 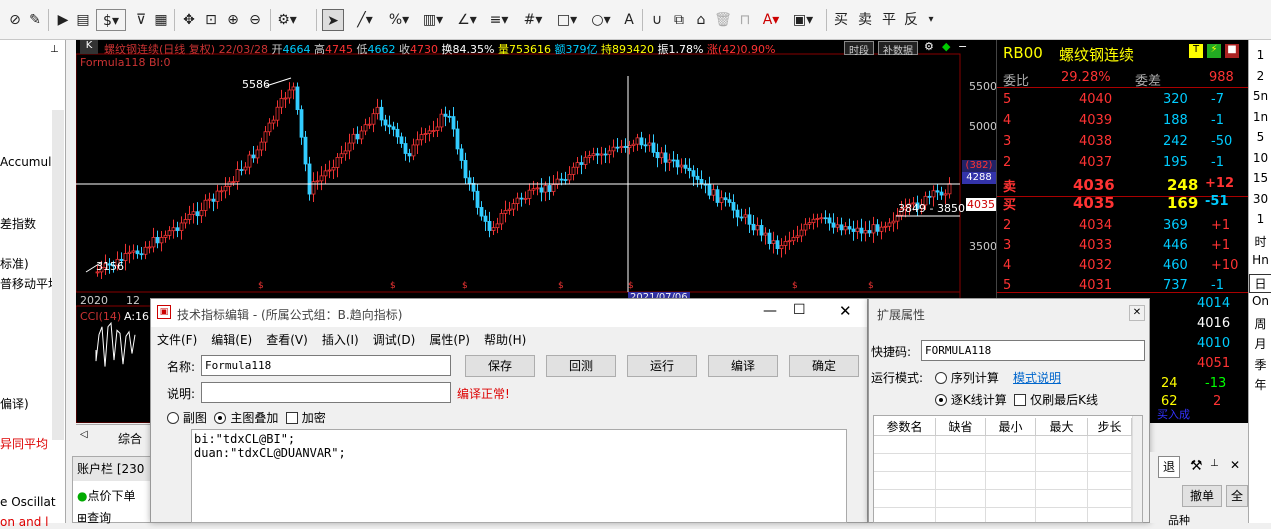 What do you see at coordinates (130, 438) in the screenshot?
I see `tab-overview: 综合` at bounding box center [130, 438].